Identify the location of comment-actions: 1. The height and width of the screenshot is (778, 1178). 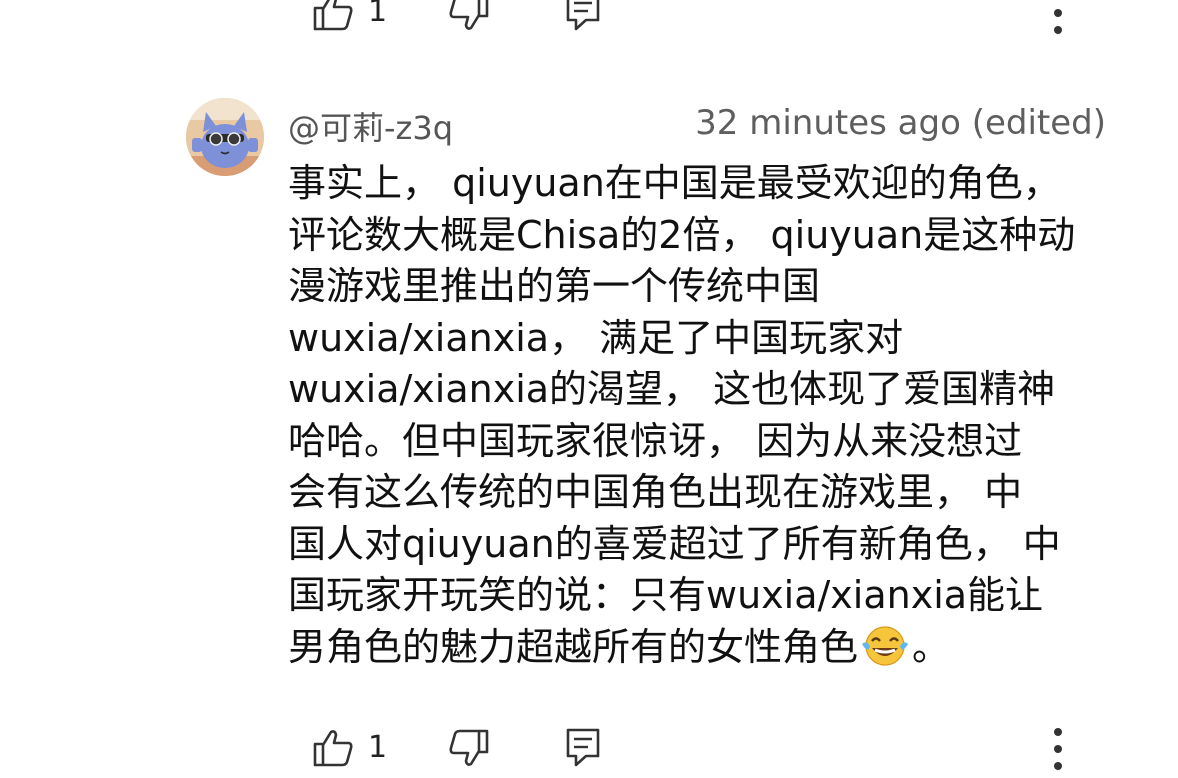
(589, 748).